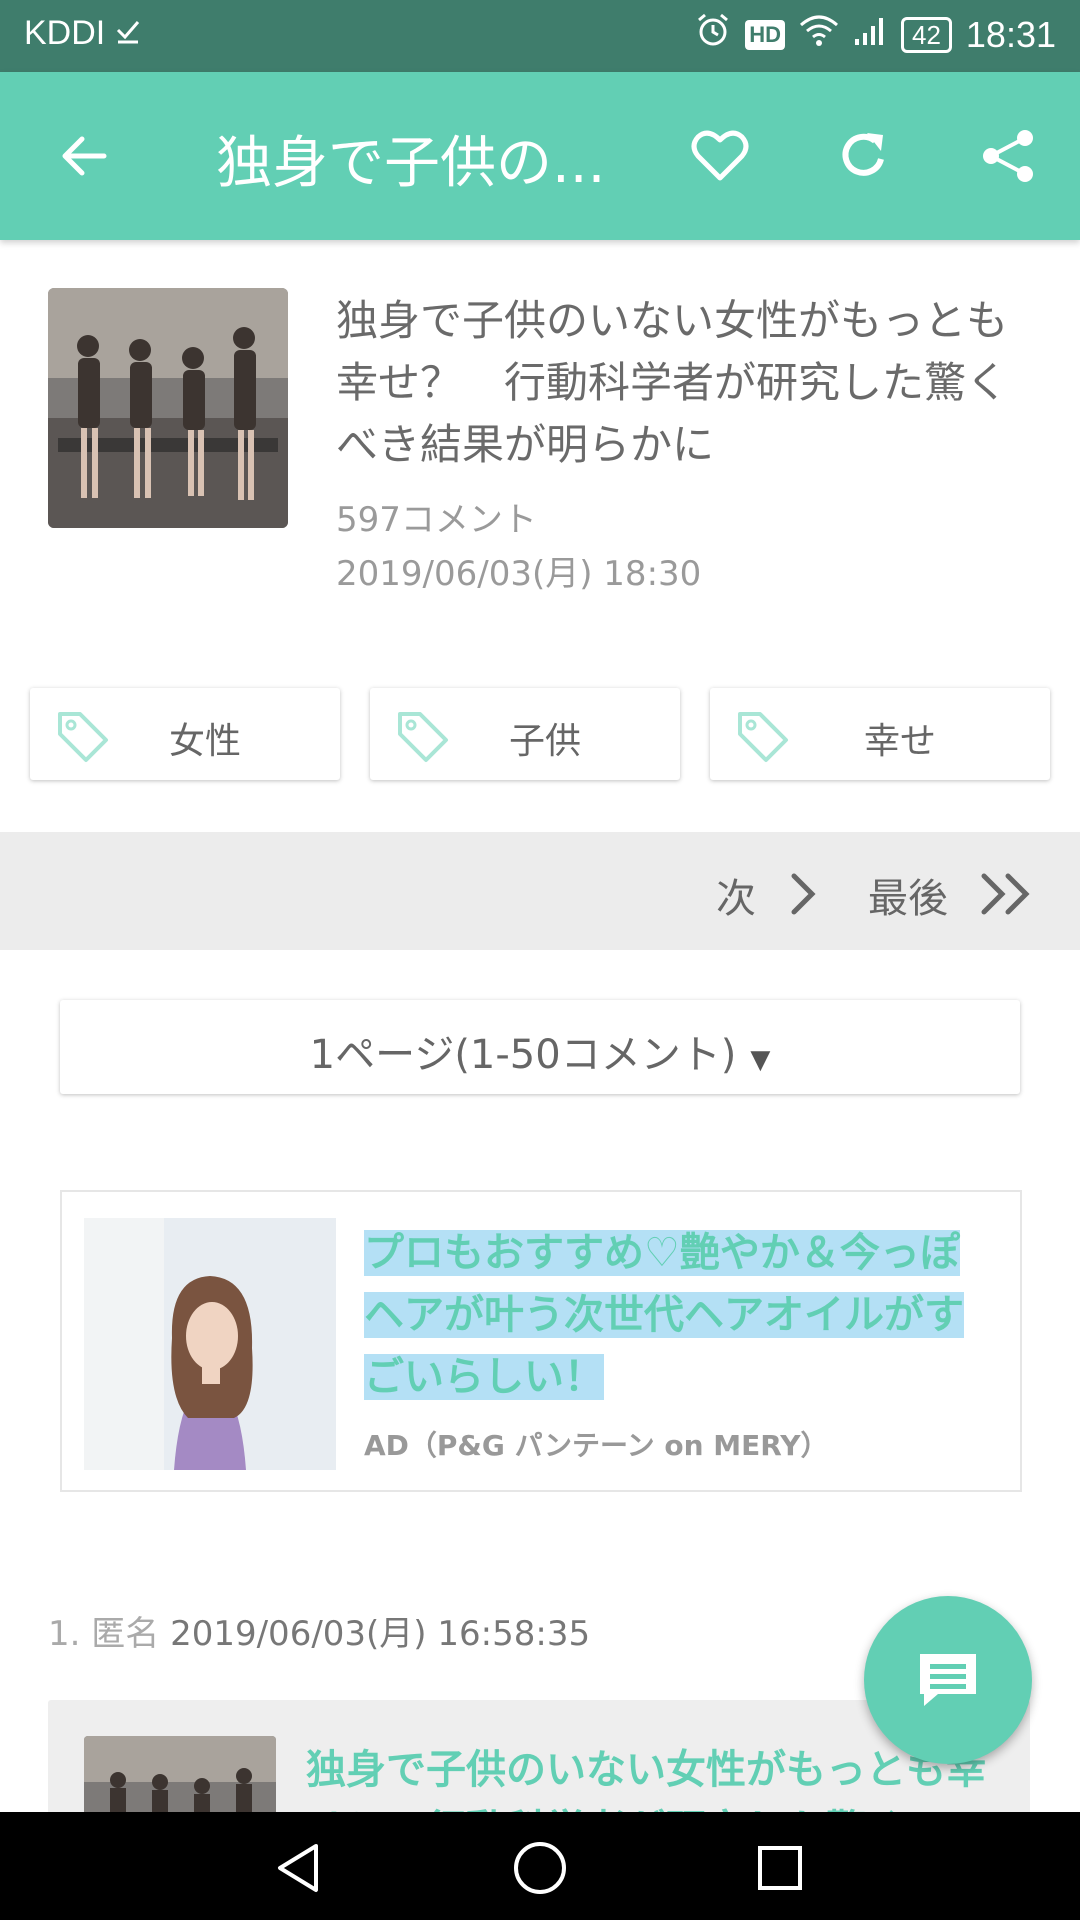 The image size is (1080, 1920). Describe the element at coordinates (1007, 894) in the screenshot. I see `double-chevron-right-icon` at that location.